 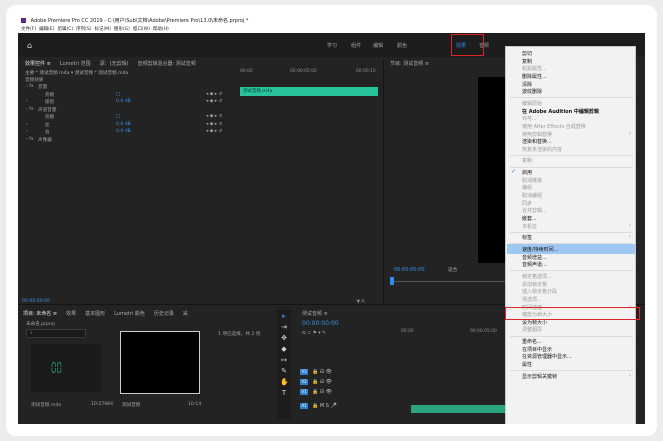 I want to click on sequence-item-thumbnail, so click(x=160, y=362).